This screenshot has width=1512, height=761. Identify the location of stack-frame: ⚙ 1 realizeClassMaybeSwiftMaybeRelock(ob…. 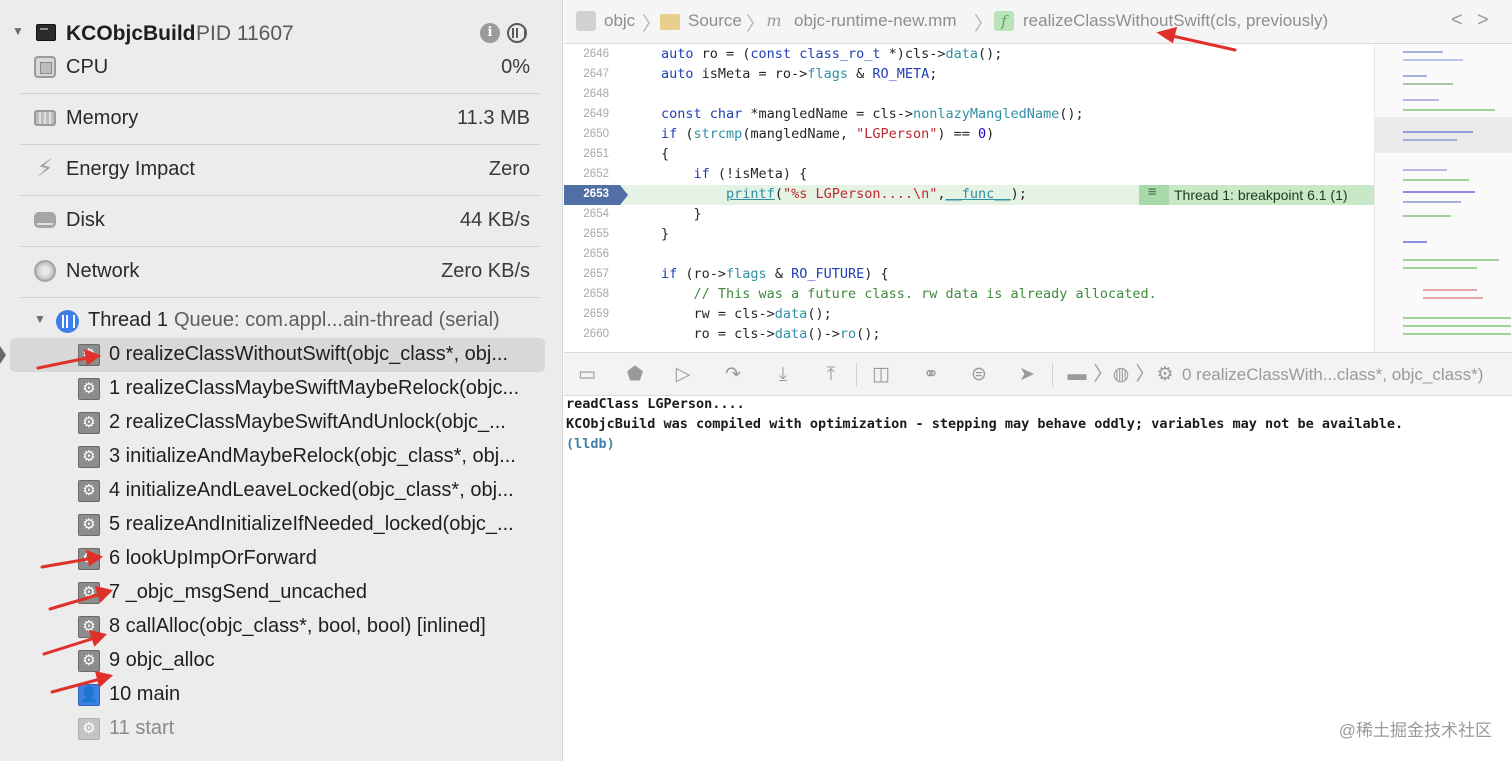
(281, 389).